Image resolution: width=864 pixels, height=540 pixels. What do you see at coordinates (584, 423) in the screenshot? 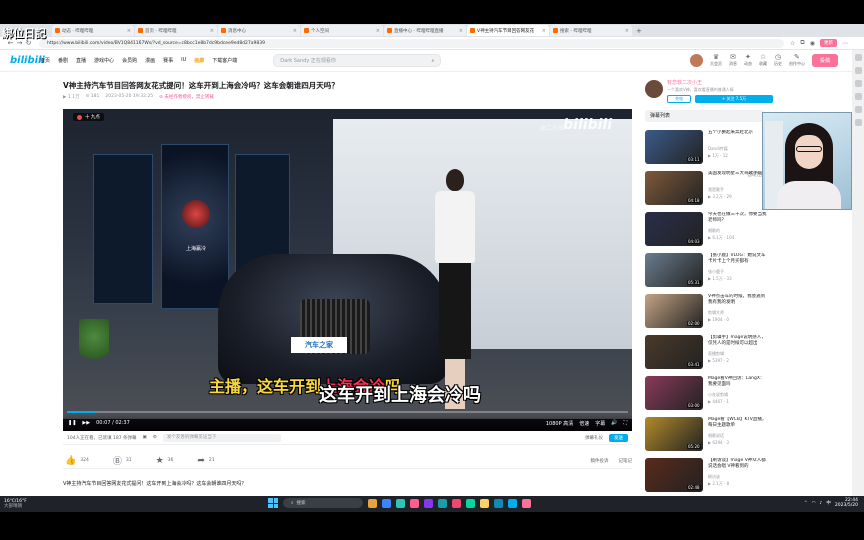
I see `player-control: 倍速` at bounding box center [584, 423].